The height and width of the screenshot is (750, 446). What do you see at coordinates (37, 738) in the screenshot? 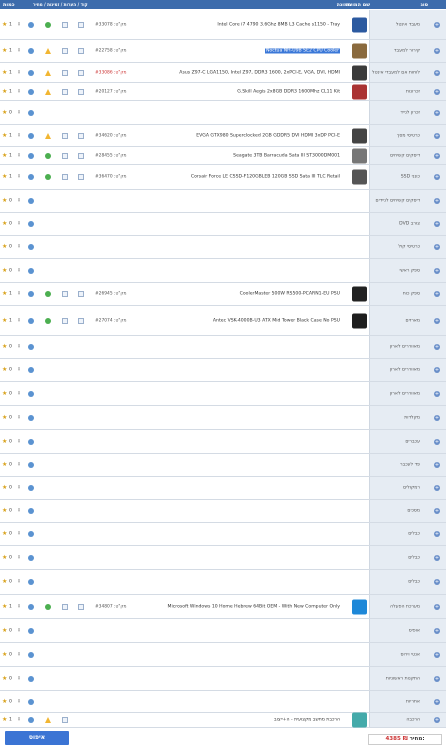
I see `reset-button: איפוס` at bounding box center [37, 738].